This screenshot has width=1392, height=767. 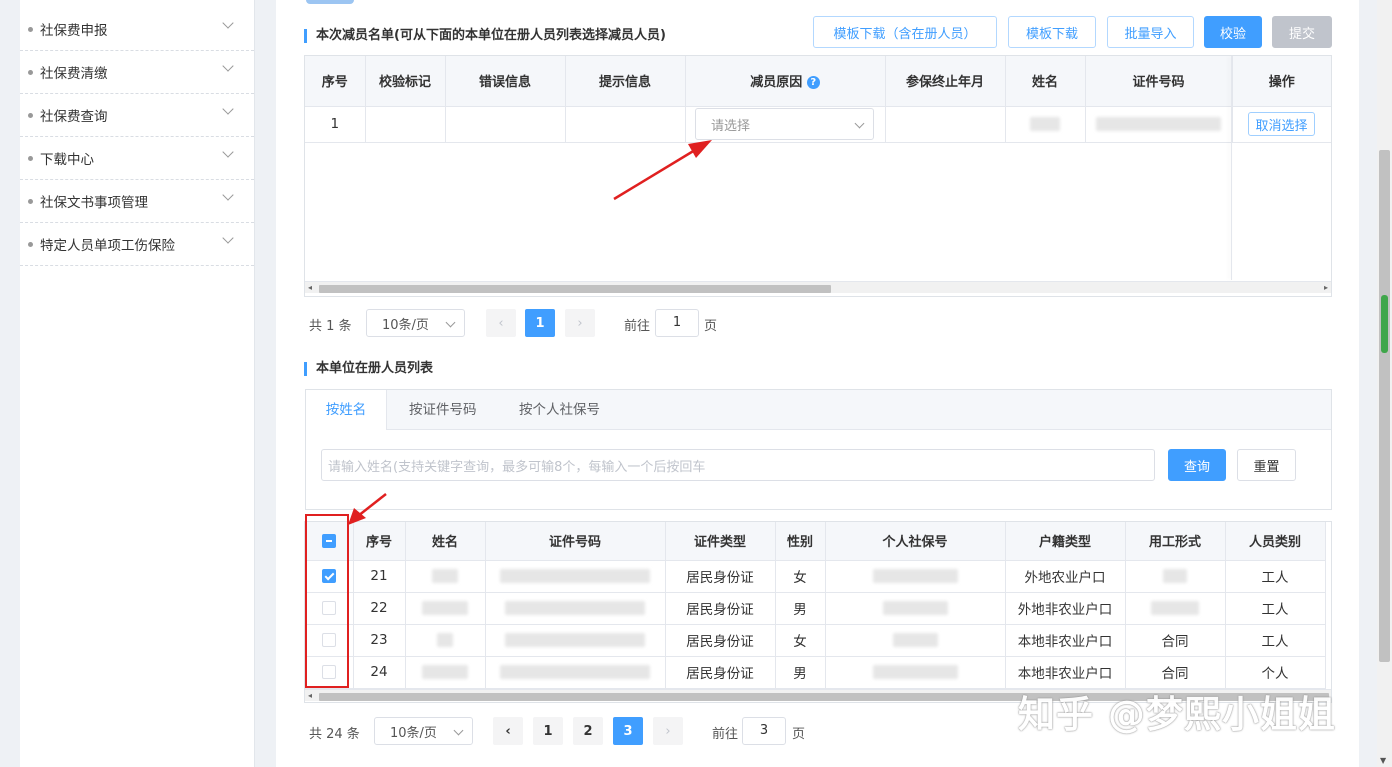 What do you see at coordinates (1281, 81) in the screenshot?
I see `col-action: 操作` at bounding box center [1281, 81].